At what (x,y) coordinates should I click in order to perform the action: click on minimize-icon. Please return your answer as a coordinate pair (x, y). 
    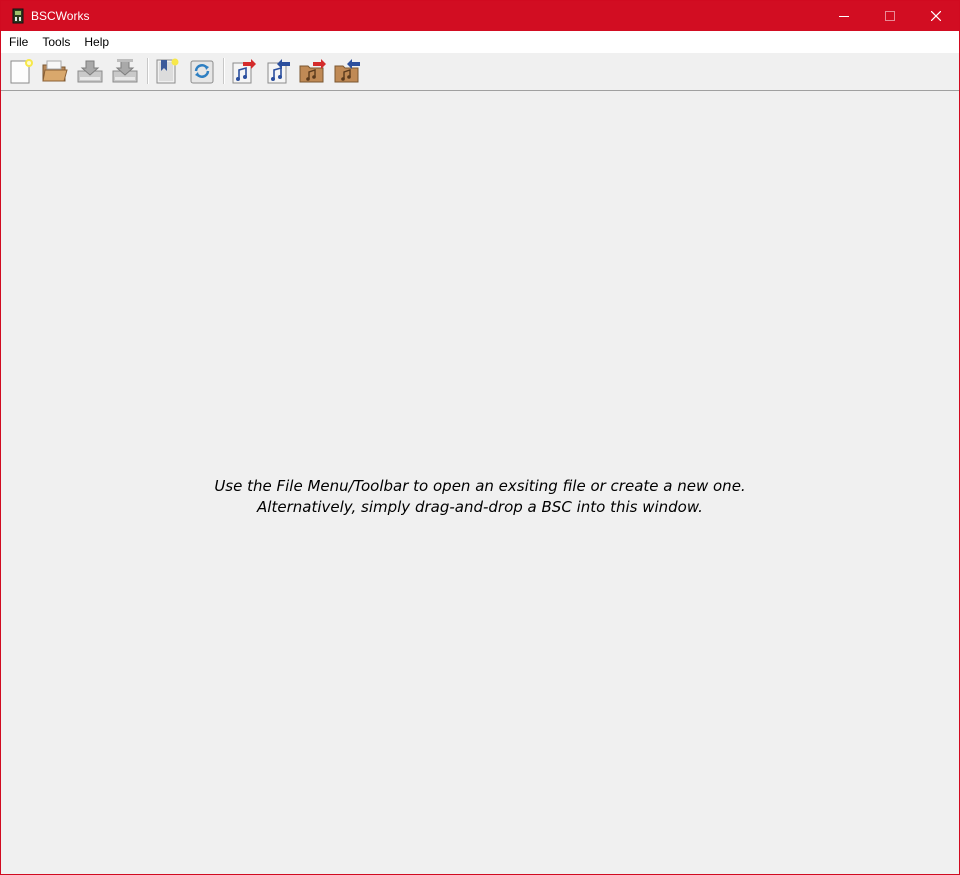
    Looking at the image, I should click on (844, 16).